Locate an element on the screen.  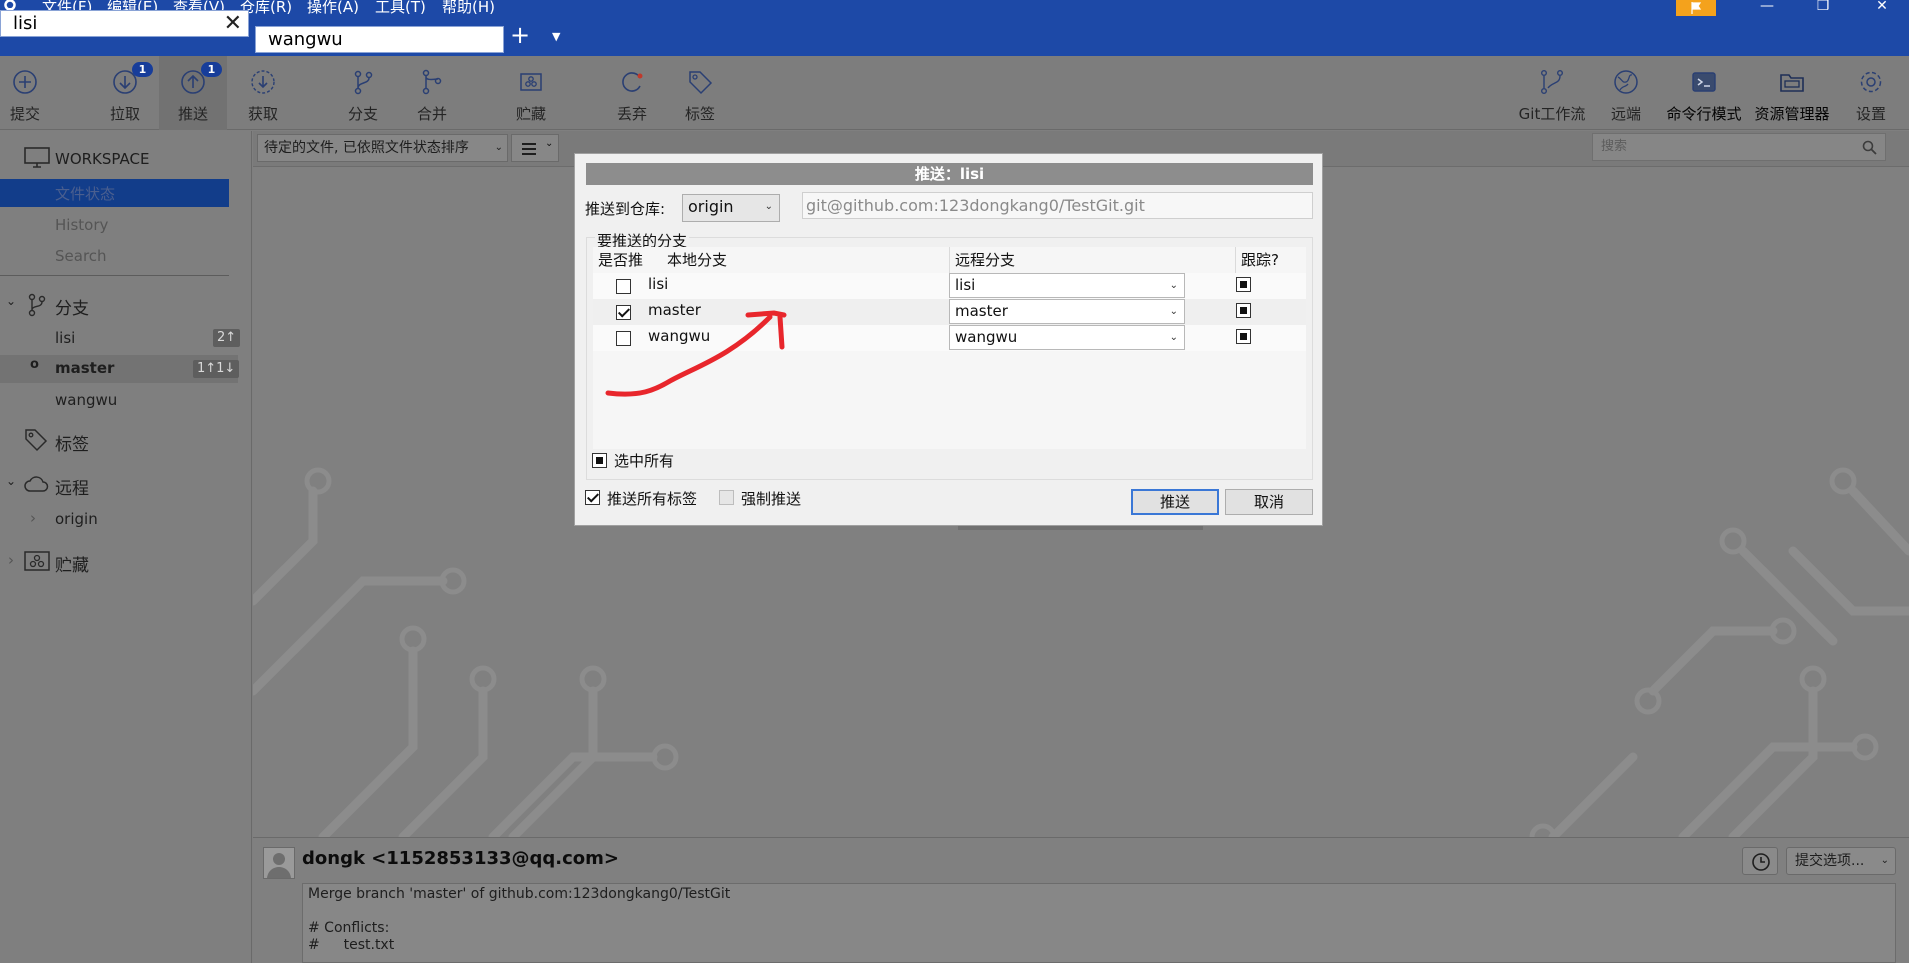
folder-icon is located at coordinates (1792, 83).